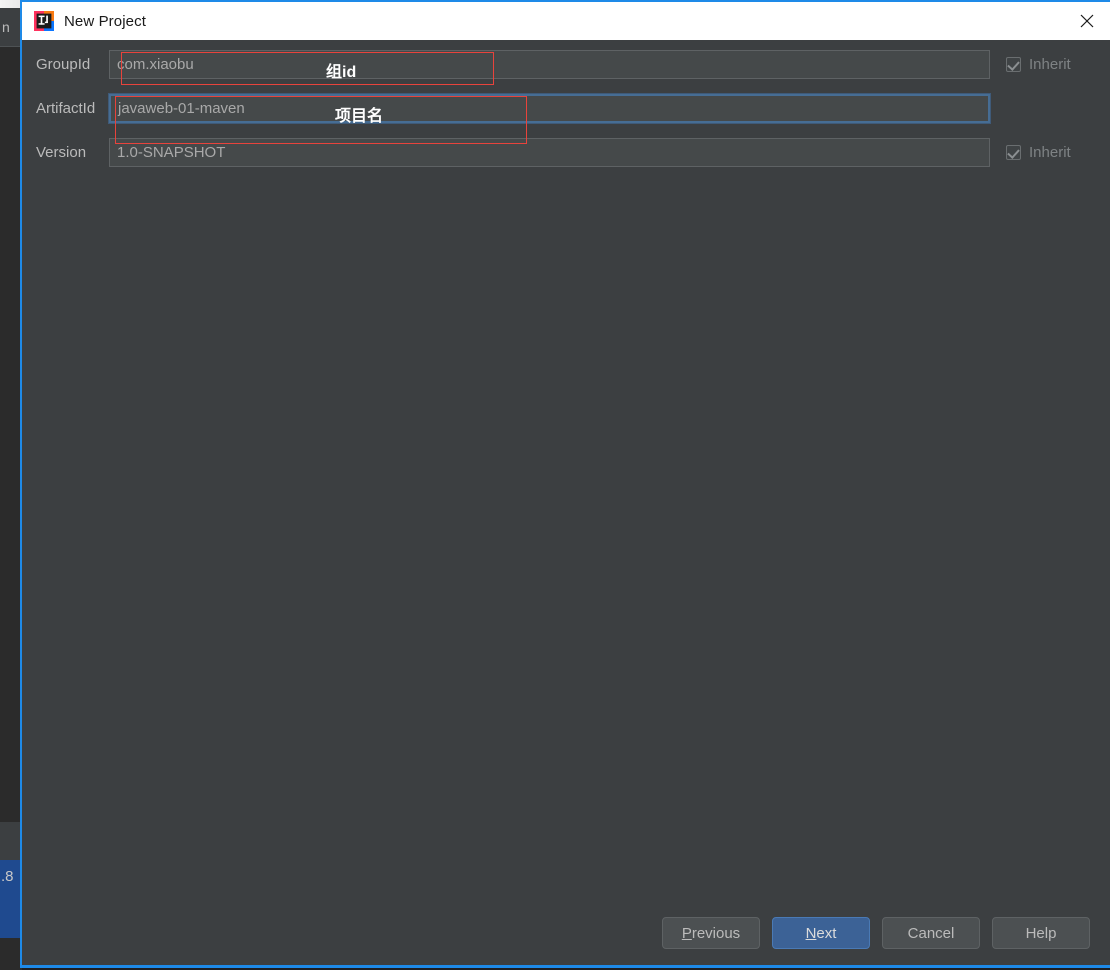 This screenshot has height=970, width=1110. Describe the element at coordinates (171, 152) in the screenshot. I see `version-value: 1.0-SNAPSHOT` at that location.